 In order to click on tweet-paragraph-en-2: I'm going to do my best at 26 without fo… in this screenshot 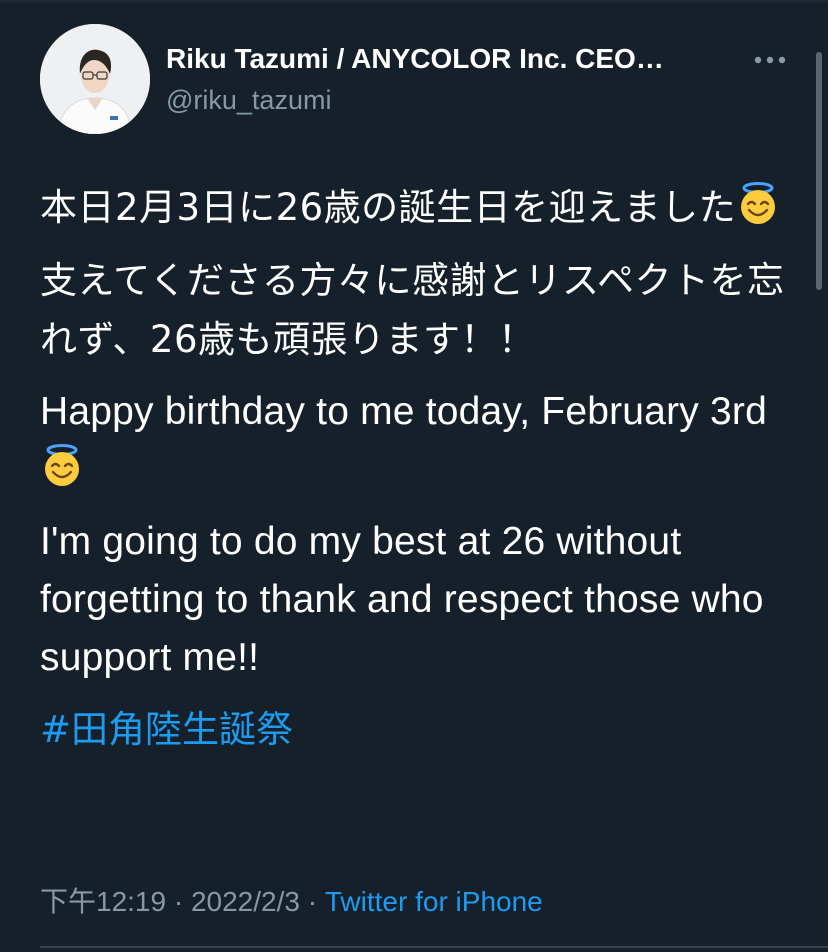, I will do `click(402, 599)`.